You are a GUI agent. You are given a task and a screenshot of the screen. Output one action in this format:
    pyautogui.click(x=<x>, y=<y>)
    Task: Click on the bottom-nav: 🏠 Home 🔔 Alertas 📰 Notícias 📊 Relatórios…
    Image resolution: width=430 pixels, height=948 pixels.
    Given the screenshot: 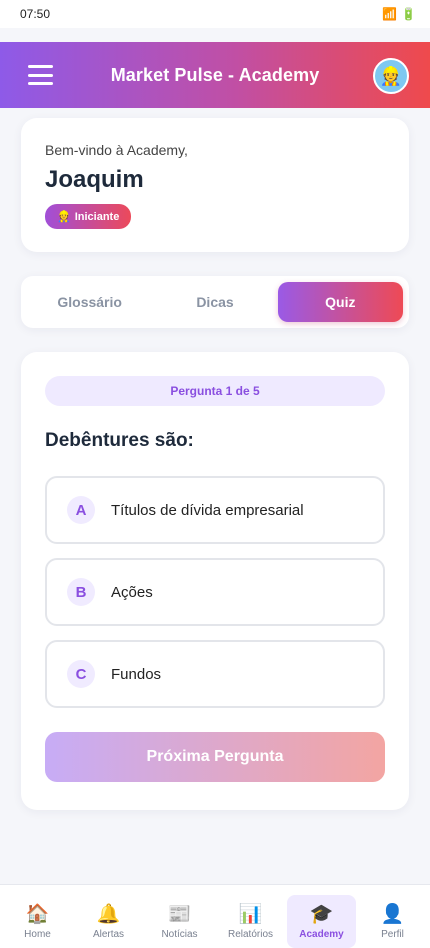 What is the action you would take?
    pyautogui.click(x=215, y=916)
    